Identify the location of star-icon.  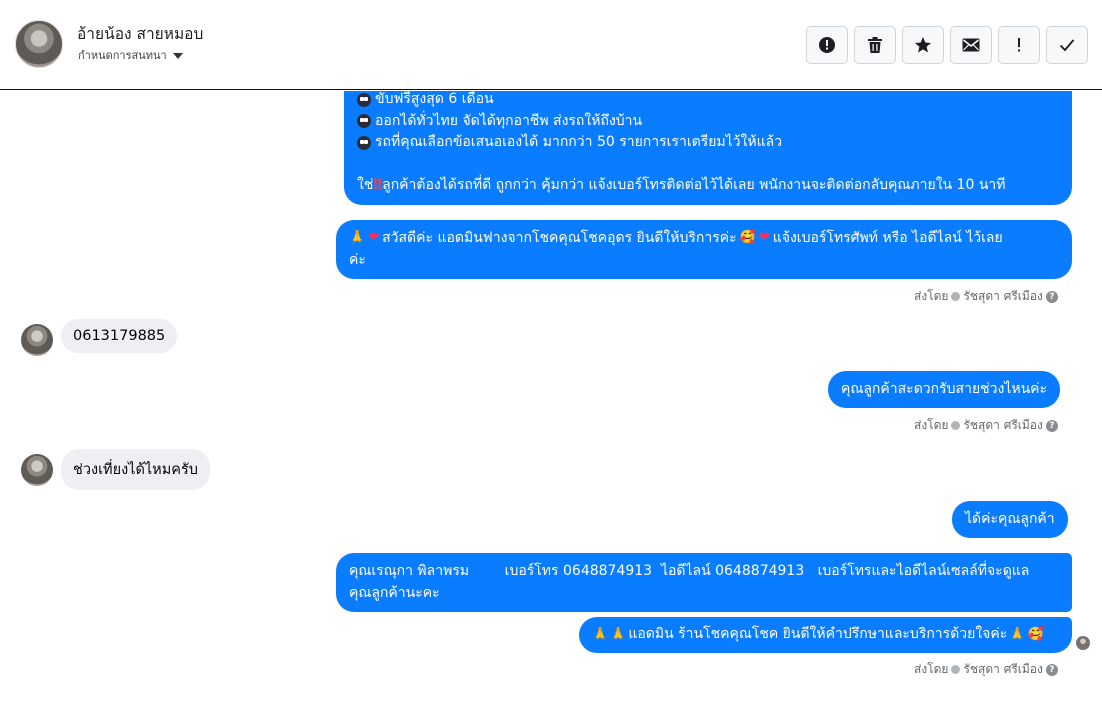
(923, 45).